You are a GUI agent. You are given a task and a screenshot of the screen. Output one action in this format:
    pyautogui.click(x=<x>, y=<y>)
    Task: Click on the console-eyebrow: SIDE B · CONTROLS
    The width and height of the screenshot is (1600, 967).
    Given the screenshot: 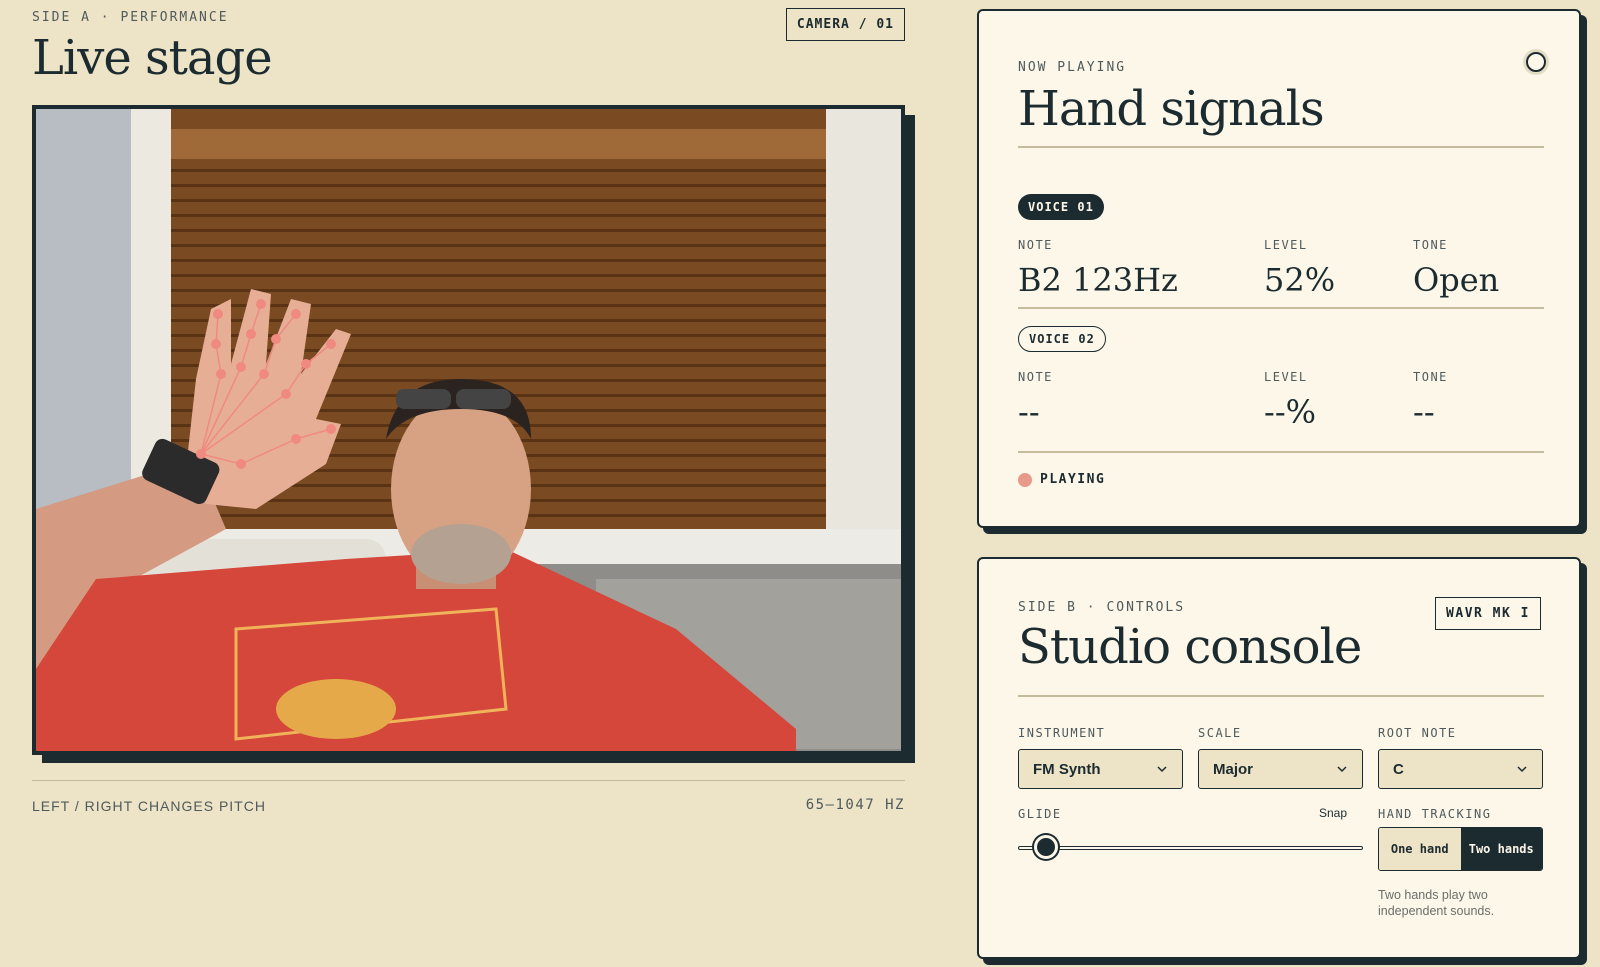 What is the action you would take?
    pyautogui.click(x=1102, y=607)
    